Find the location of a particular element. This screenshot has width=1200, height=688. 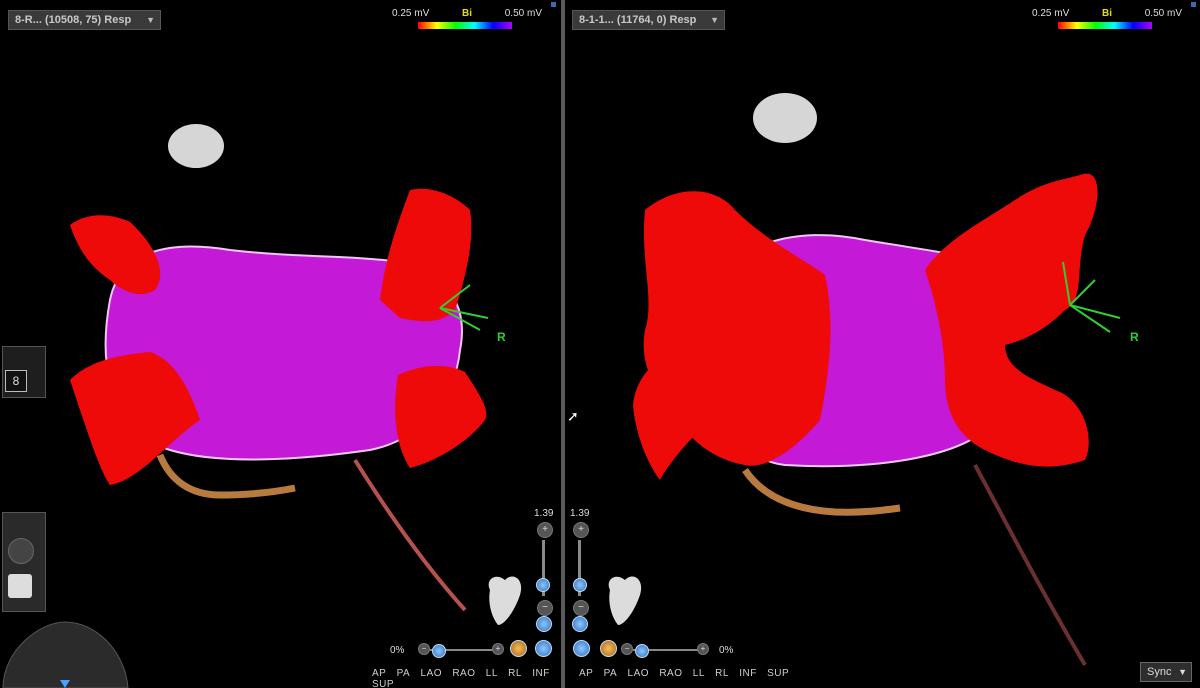

right-view-buttons: AP PA LAO RAO LL RL INF SUP is located at coordinates (687, 673).